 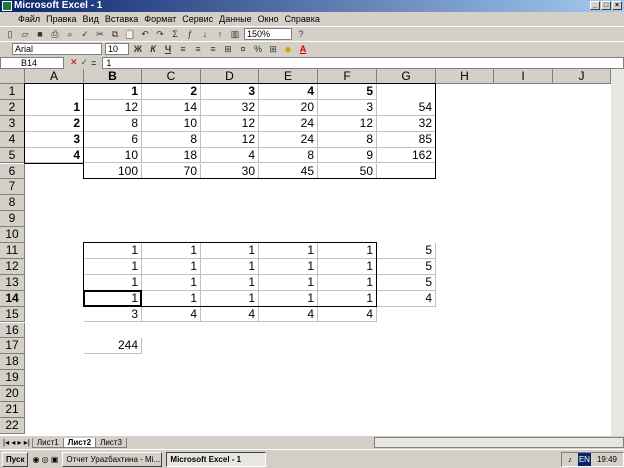 What do you see at coordinates (45, 459) in the screenshot?
I see `quicklaunch-icon: ◉ ◎ ▣` at bounding box center [45, 459].